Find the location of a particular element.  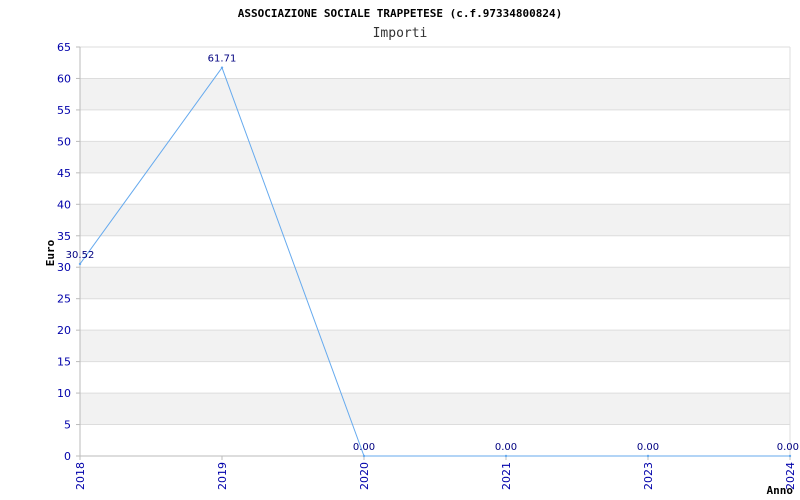

y-tick-label: 55 is located at coordinates (64, 110).